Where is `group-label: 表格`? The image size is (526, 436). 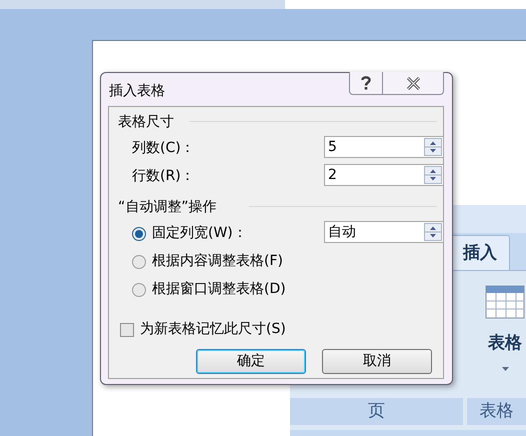
group-label: 表格 is located at coordinates (496, 411).